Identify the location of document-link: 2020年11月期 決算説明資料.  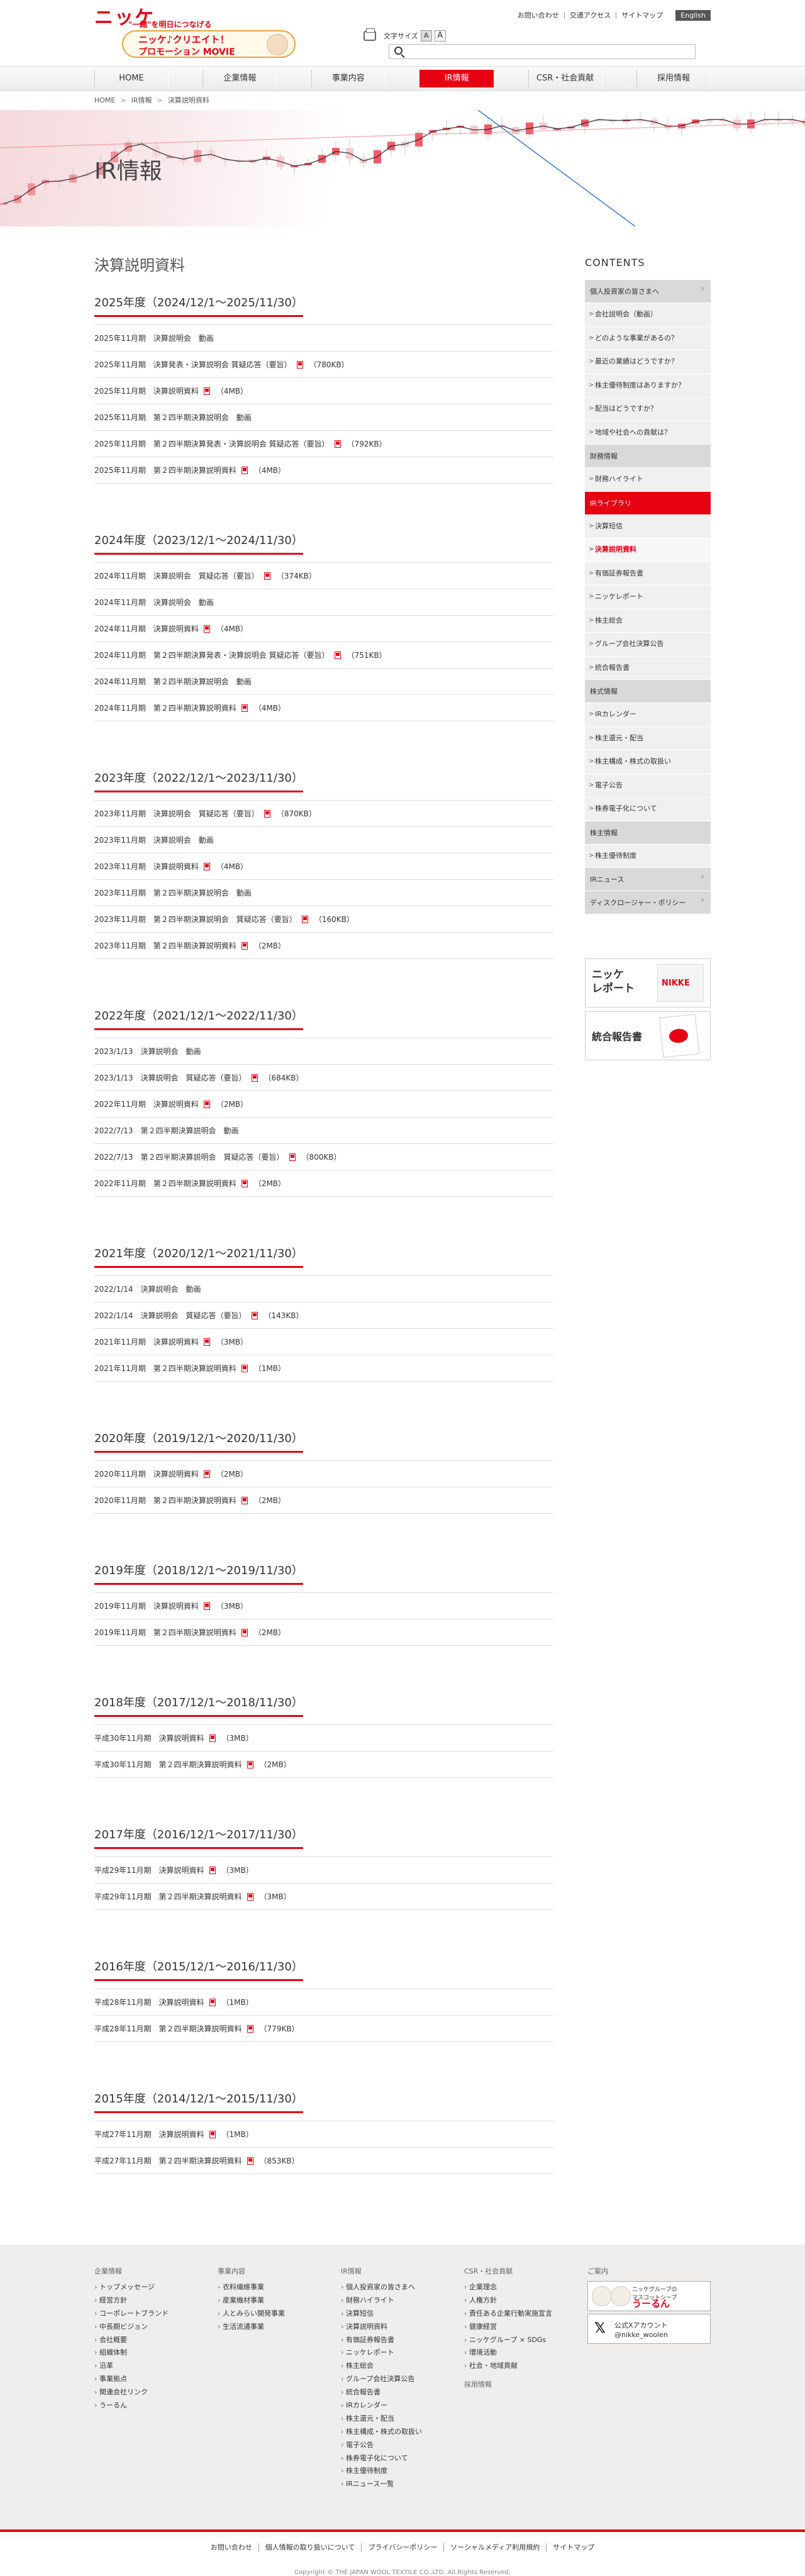
(146, 1474).